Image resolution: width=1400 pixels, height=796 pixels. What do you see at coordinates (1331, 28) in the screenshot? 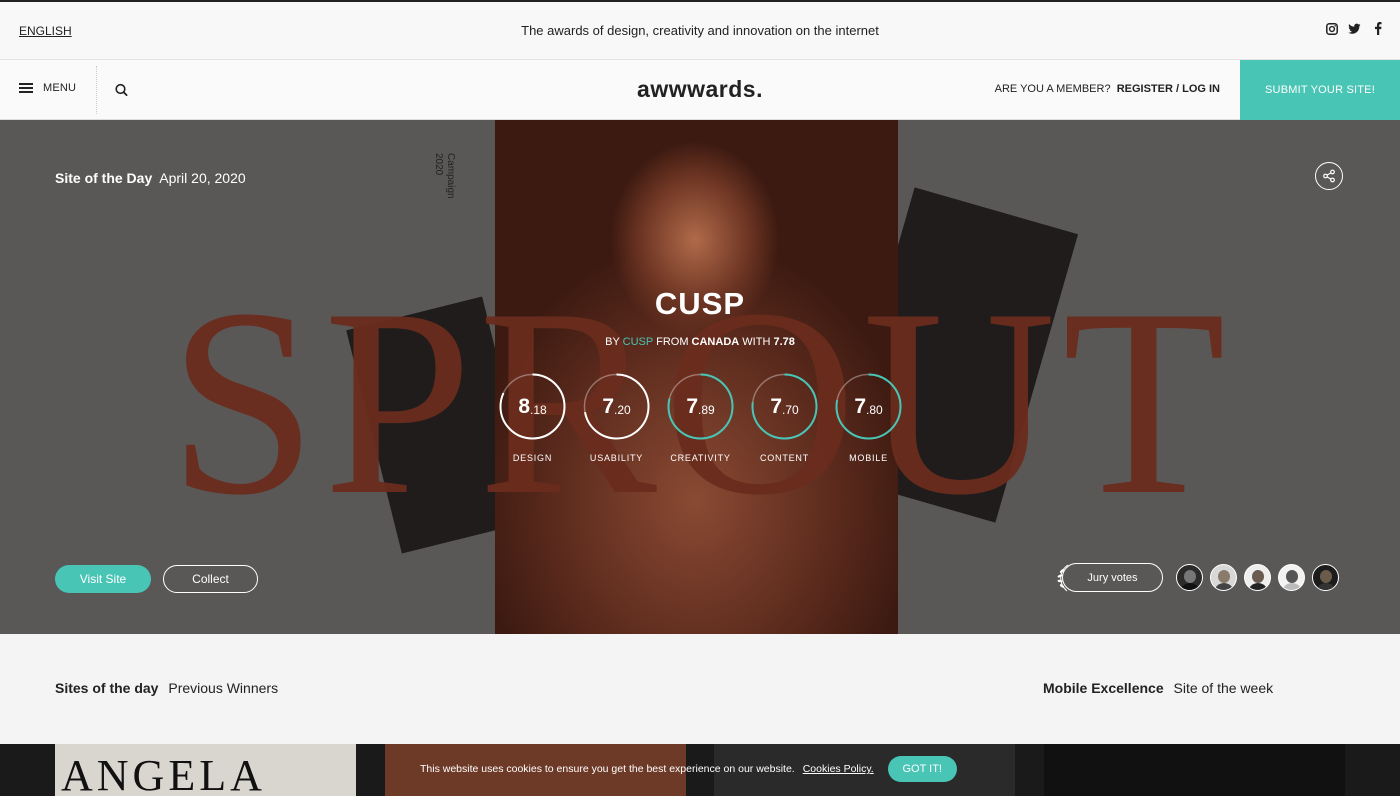
I see `instagram-icon` at bounding box center [1331, 28].